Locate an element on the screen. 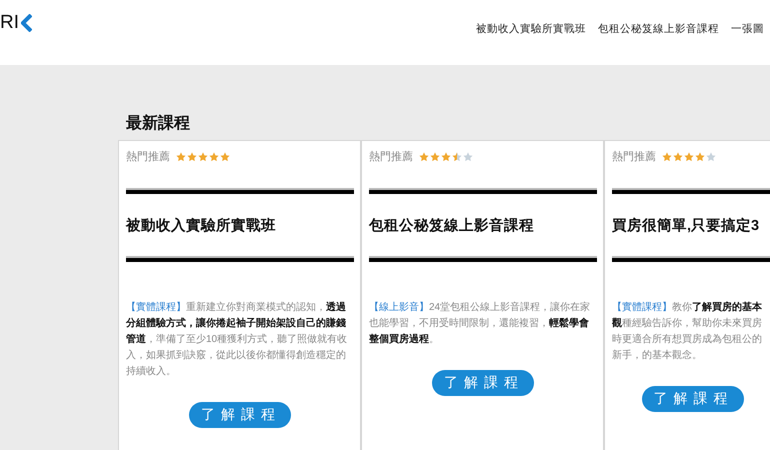  course-title: 買房很簡單,只要搞定3 is located at coordinates (686, 226).